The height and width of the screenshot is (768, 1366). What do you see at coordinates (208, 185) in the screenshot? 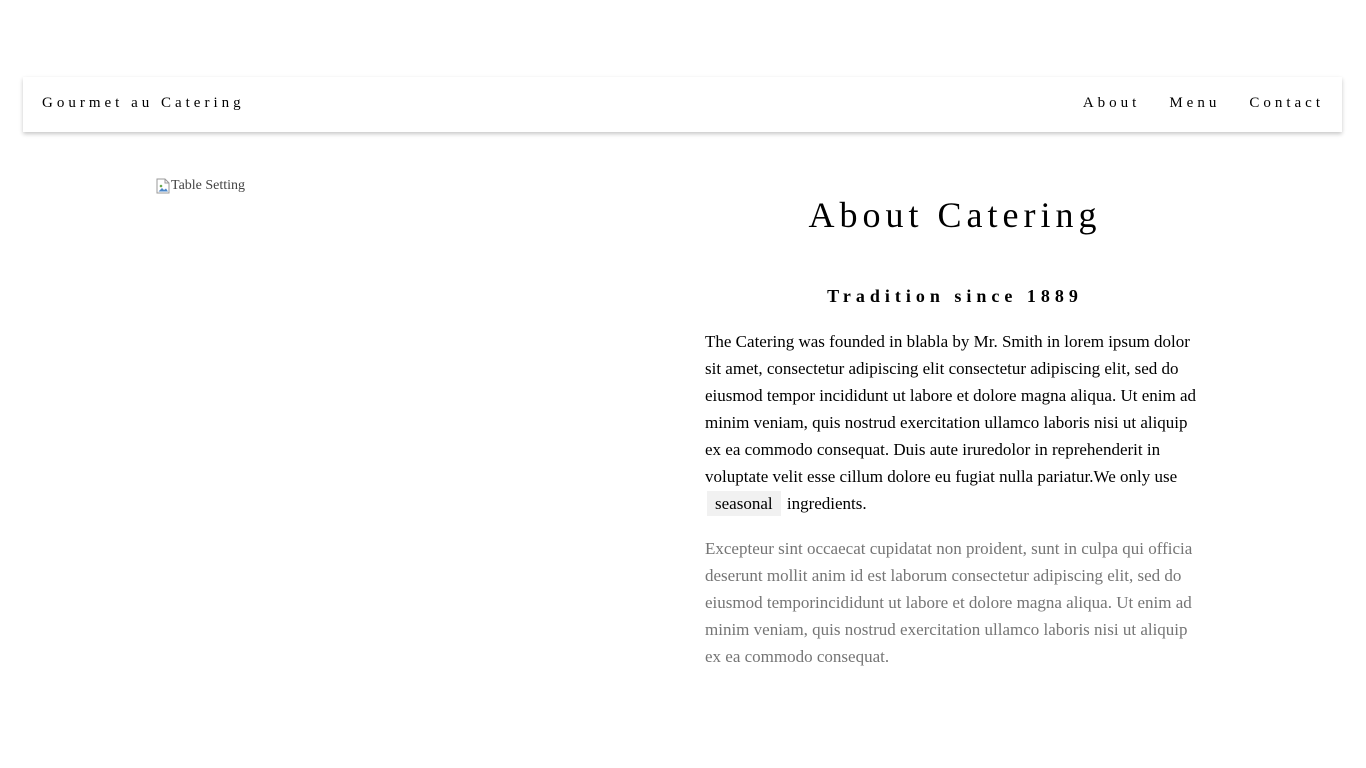
I see `image-alt-text: Table Setting` at bounding box center [208, 185].